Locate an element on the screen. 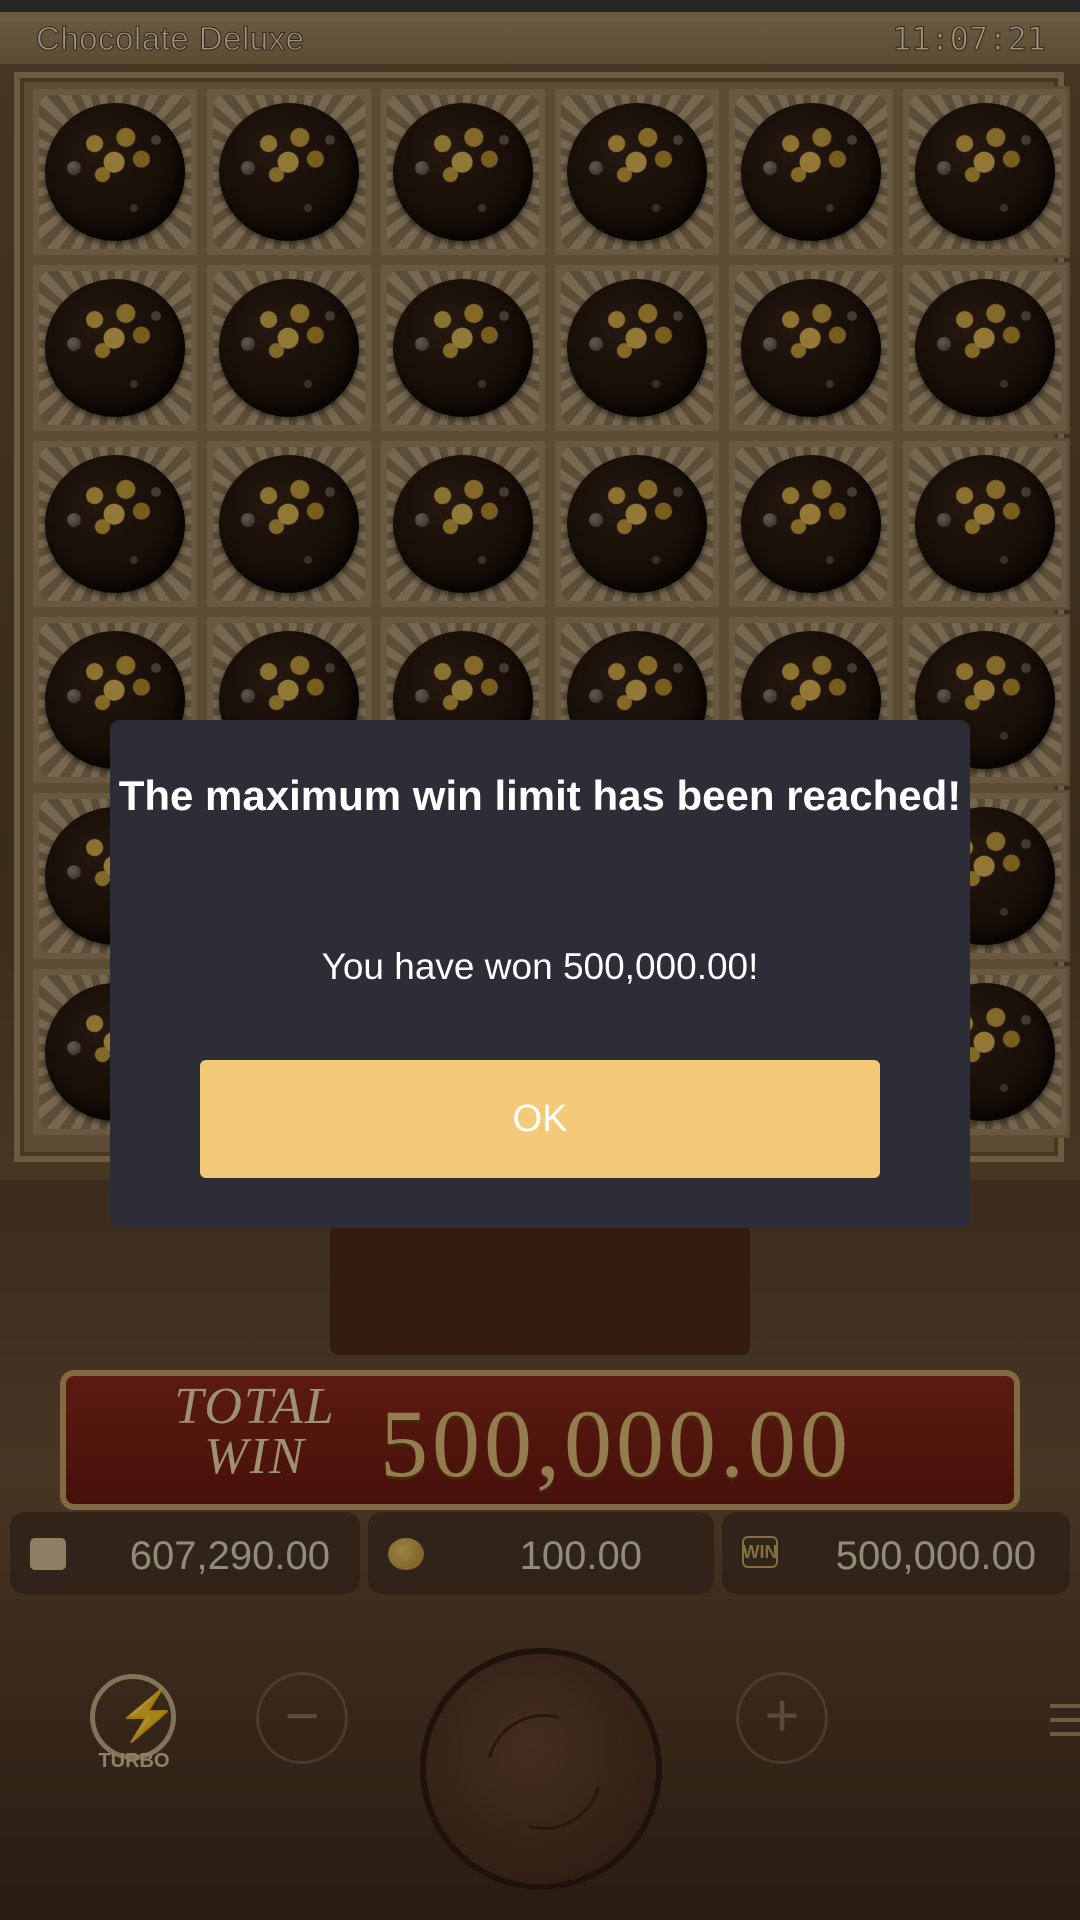 This screenshot has width=1080, height=1920. ok-button: OK is located at coordinates (540, 1119).